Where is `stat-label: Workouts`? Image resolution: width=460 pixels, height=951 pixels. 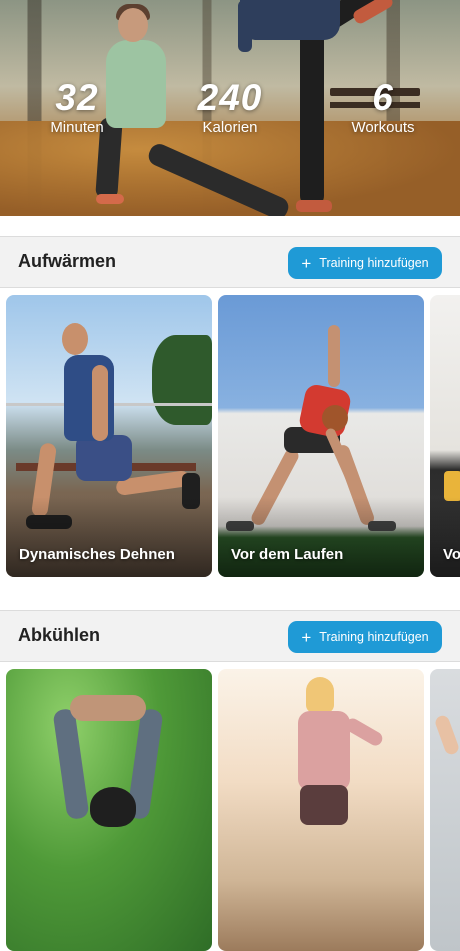
stat-label: Workouts is located at coordinates (383, 127).